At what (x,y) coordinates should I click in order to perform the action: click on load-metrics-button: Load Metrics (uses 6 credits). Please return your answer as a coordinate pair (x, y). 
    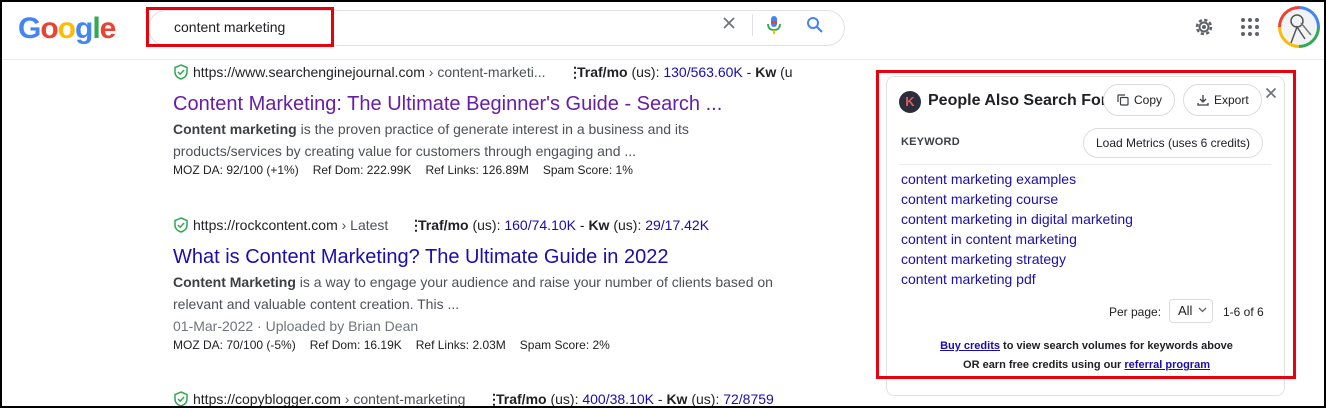
    Looking at the image, I should click on (1173, 143).